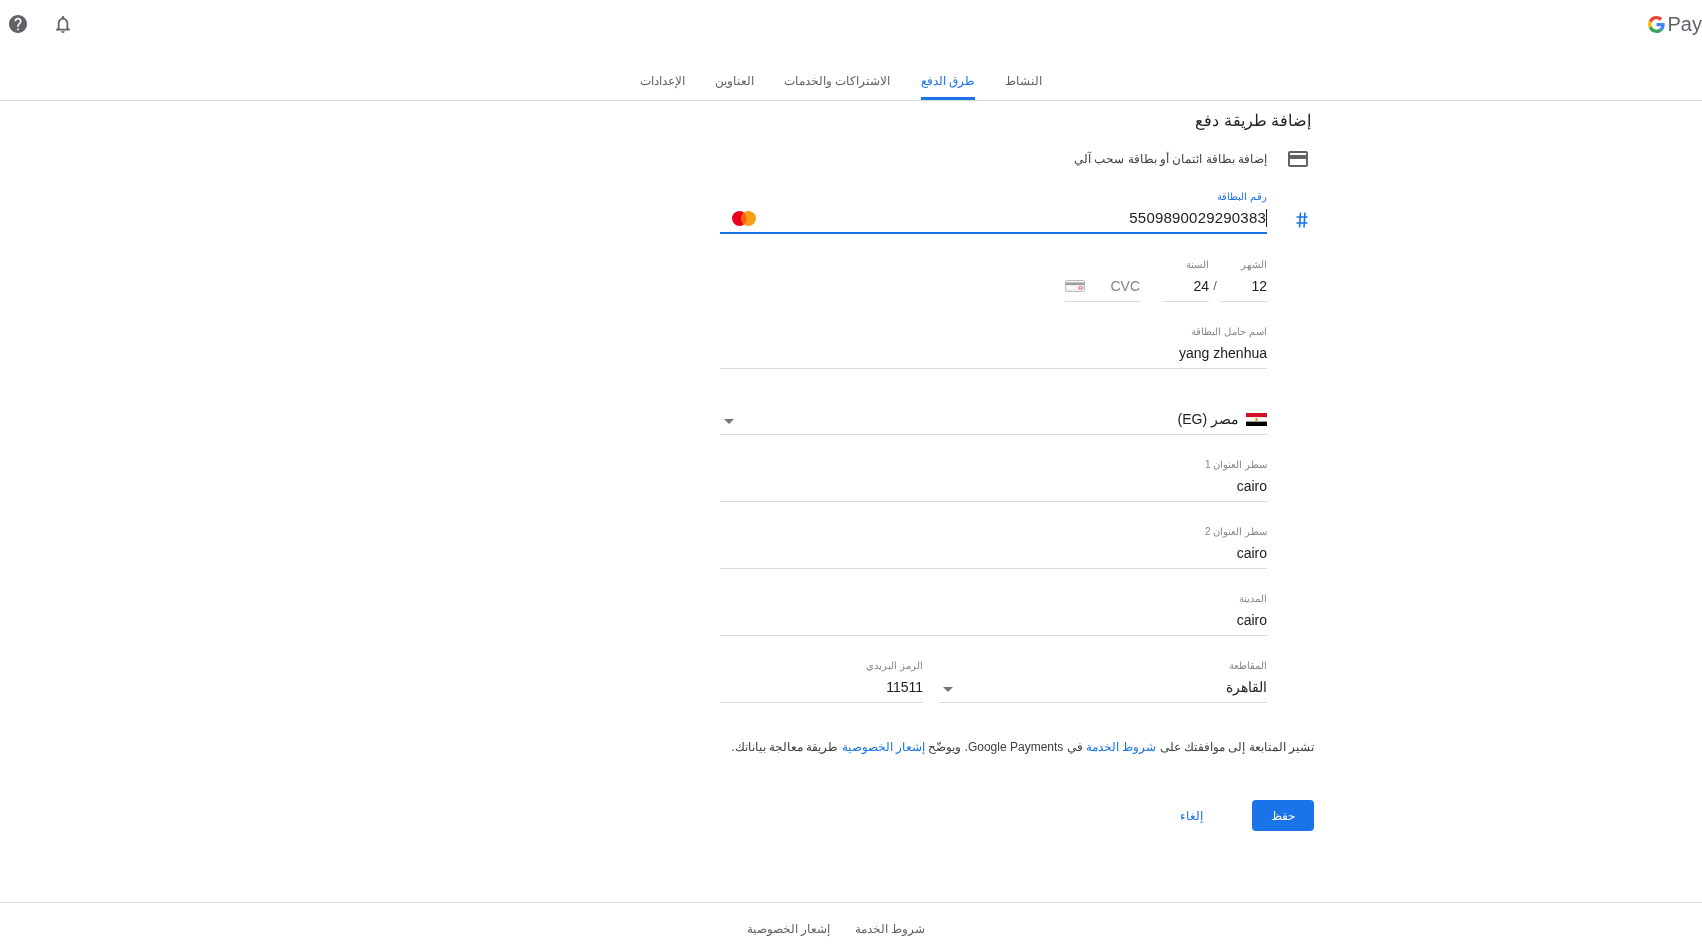 This screenshot has height=951, width=1702. What do you see at coordinates (1266, 218) in the screenshot?
I see `text-cursor-icon` at bounding box center [1266, 218].